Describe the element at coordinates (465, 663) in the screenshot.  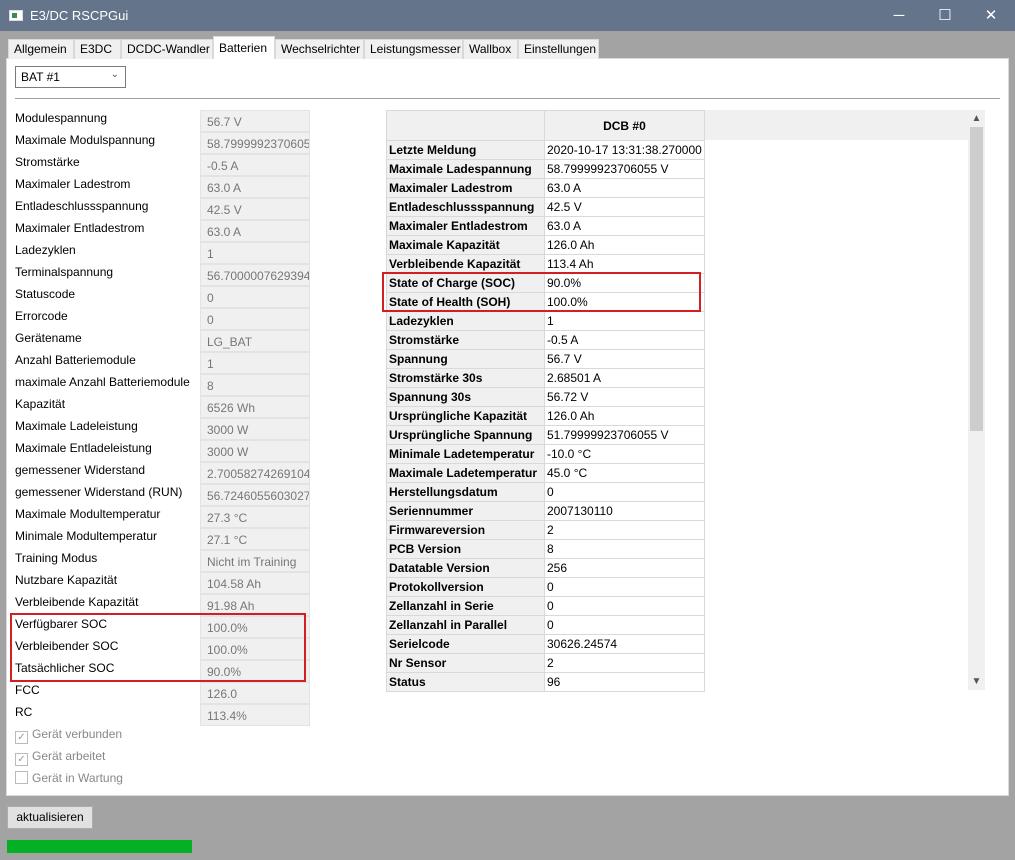
I see `row-header: Nr Sensor` at that location.